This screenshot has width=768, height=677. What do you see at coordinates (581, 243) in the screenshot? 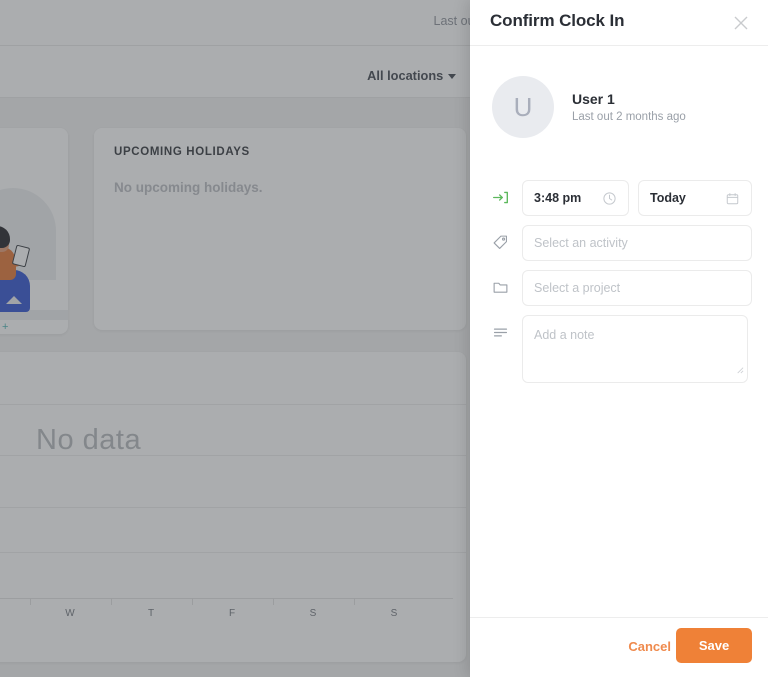
I see `activity-placeholder: Select an activity` at bounding box center [581, 243].